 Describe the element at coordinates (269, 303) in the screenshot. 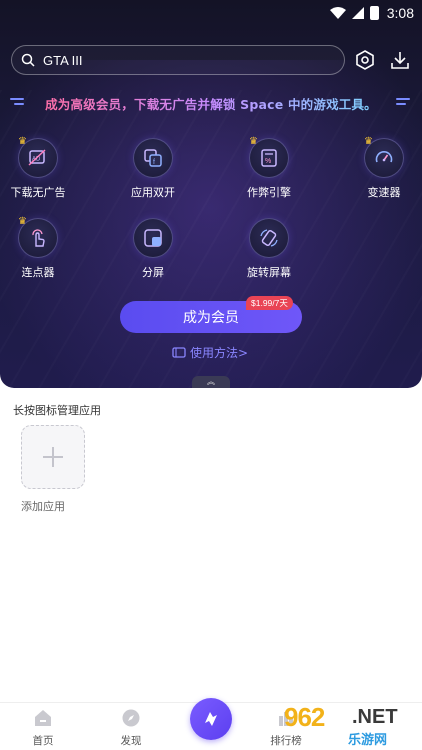

I see `price-badge: $1.99/7天` at that location.